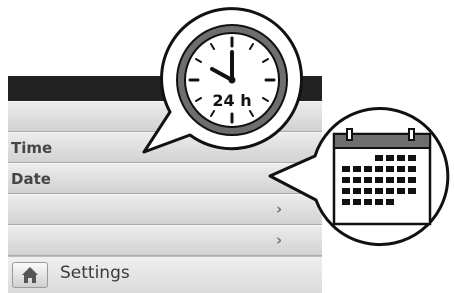 The height and width of the screenshot is (293, 454). I want to click on clock-format-label: 24 h, so click(231, 100).